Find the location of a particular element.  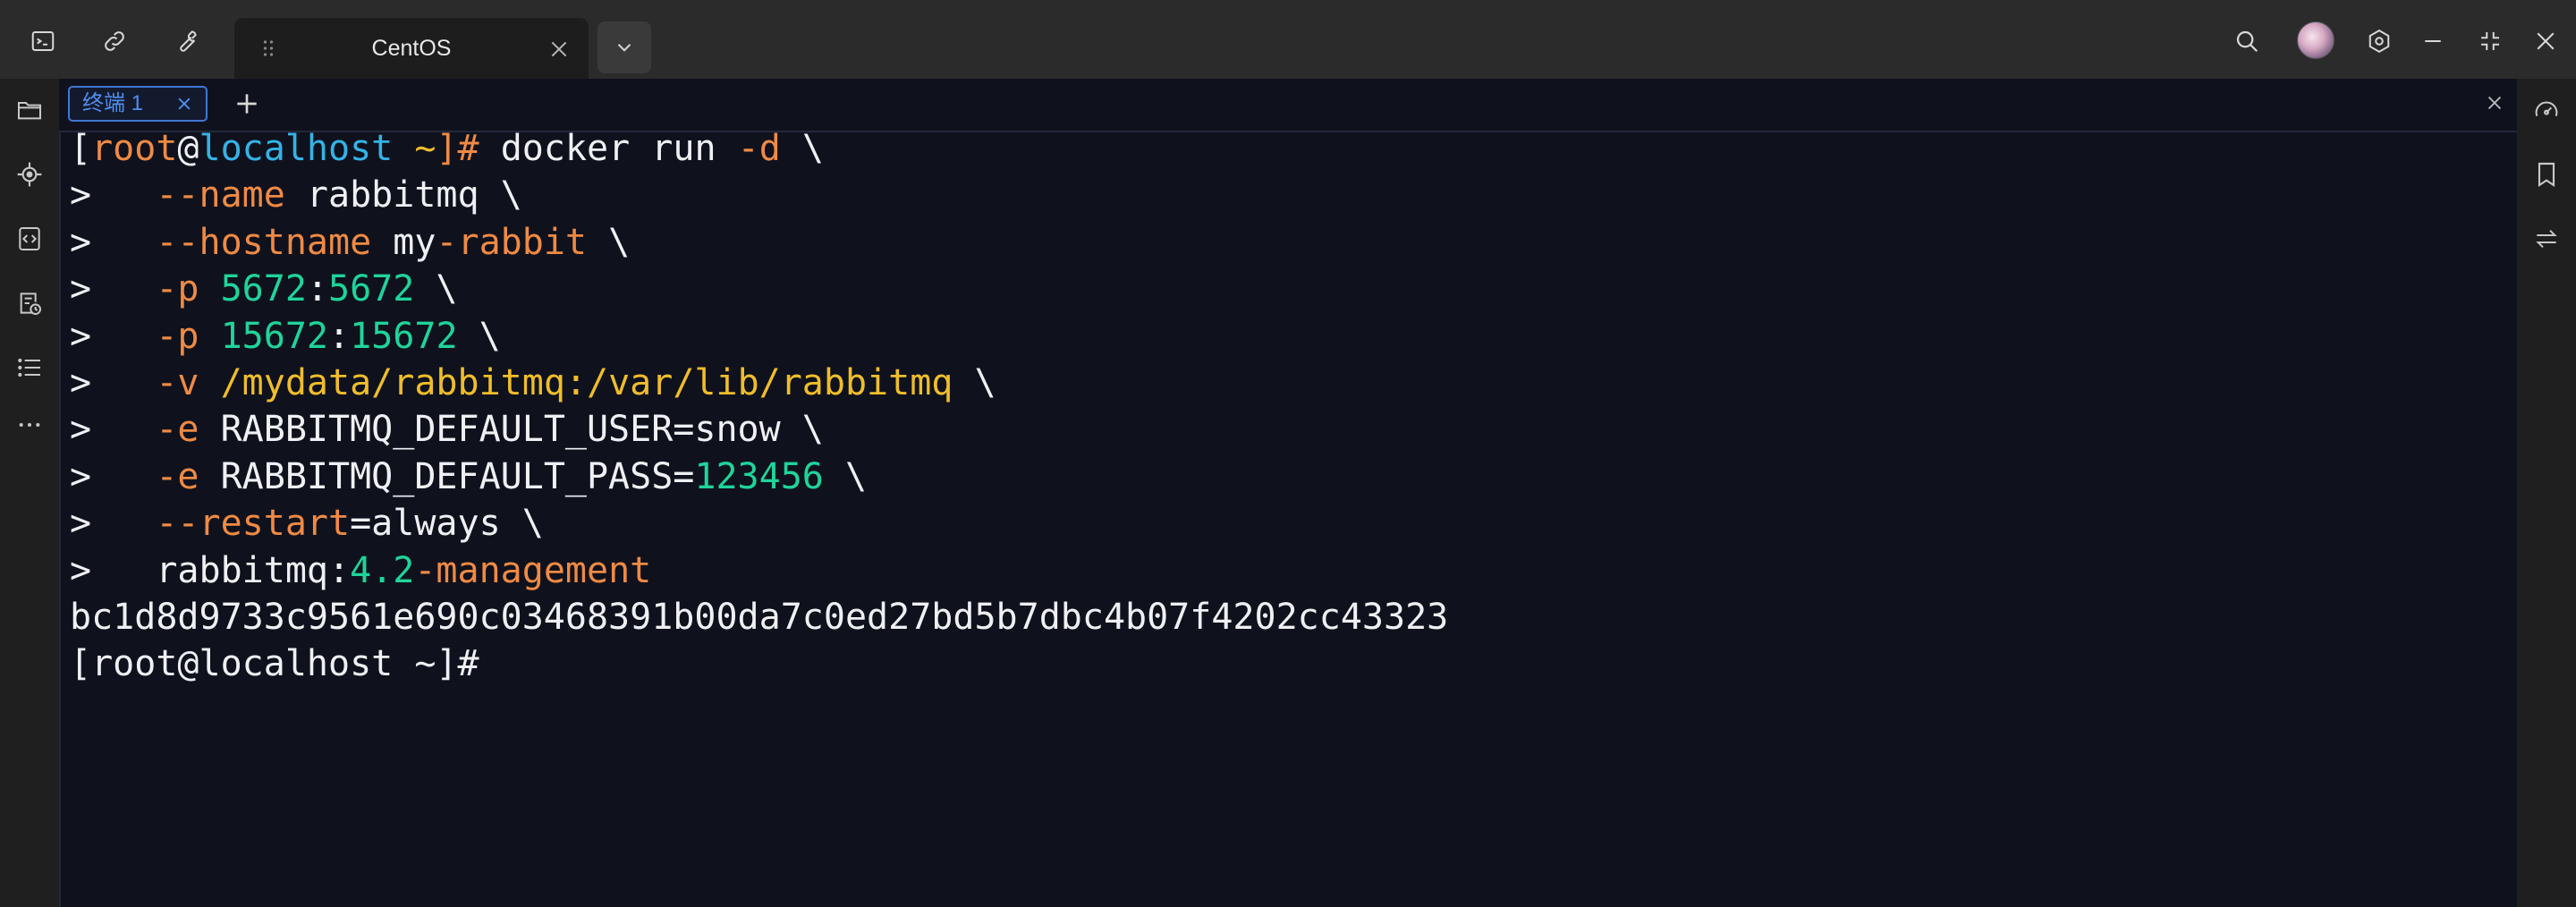

terminal-token: root is located at coordinates (134, 148).